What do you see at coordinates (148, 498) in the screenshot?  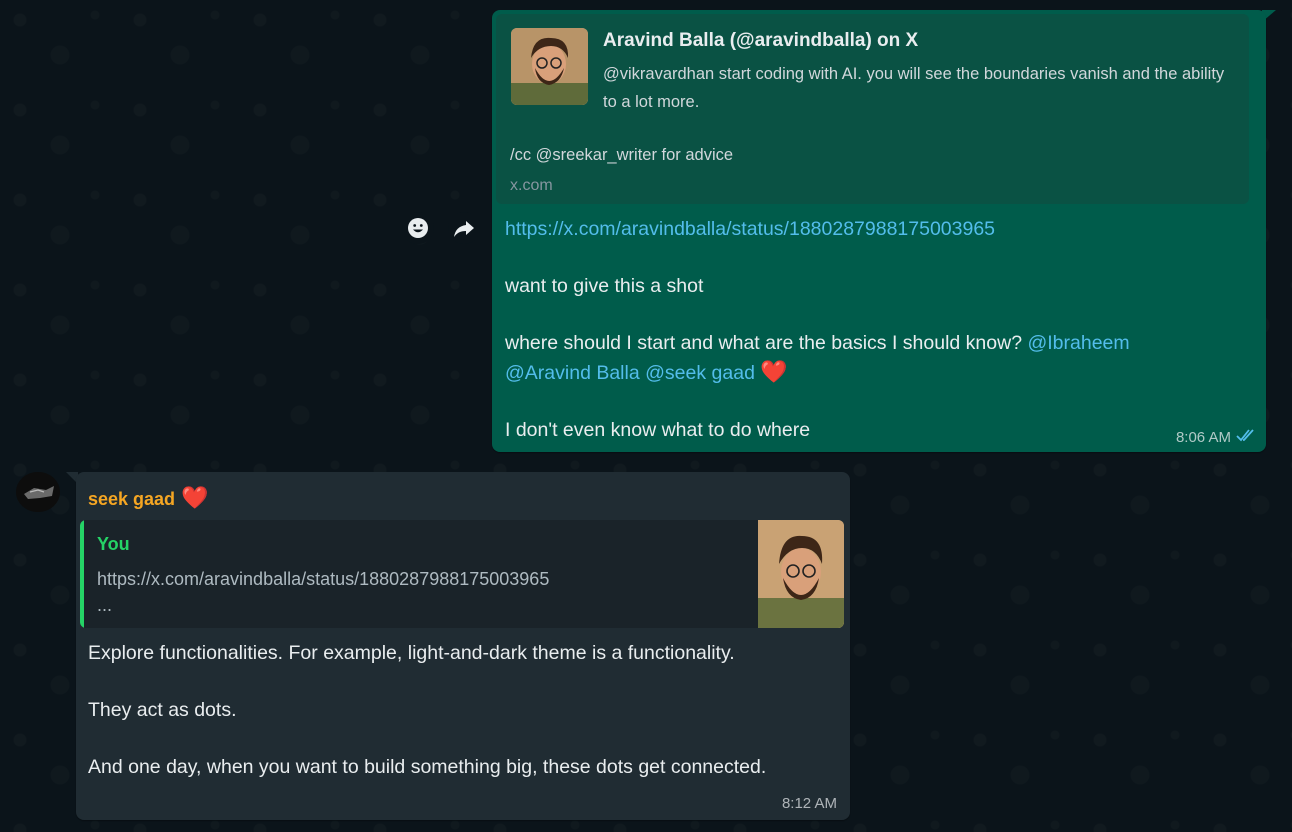 I see `sender-name: seek gaad ❤️` at bounding box center [148, 498].